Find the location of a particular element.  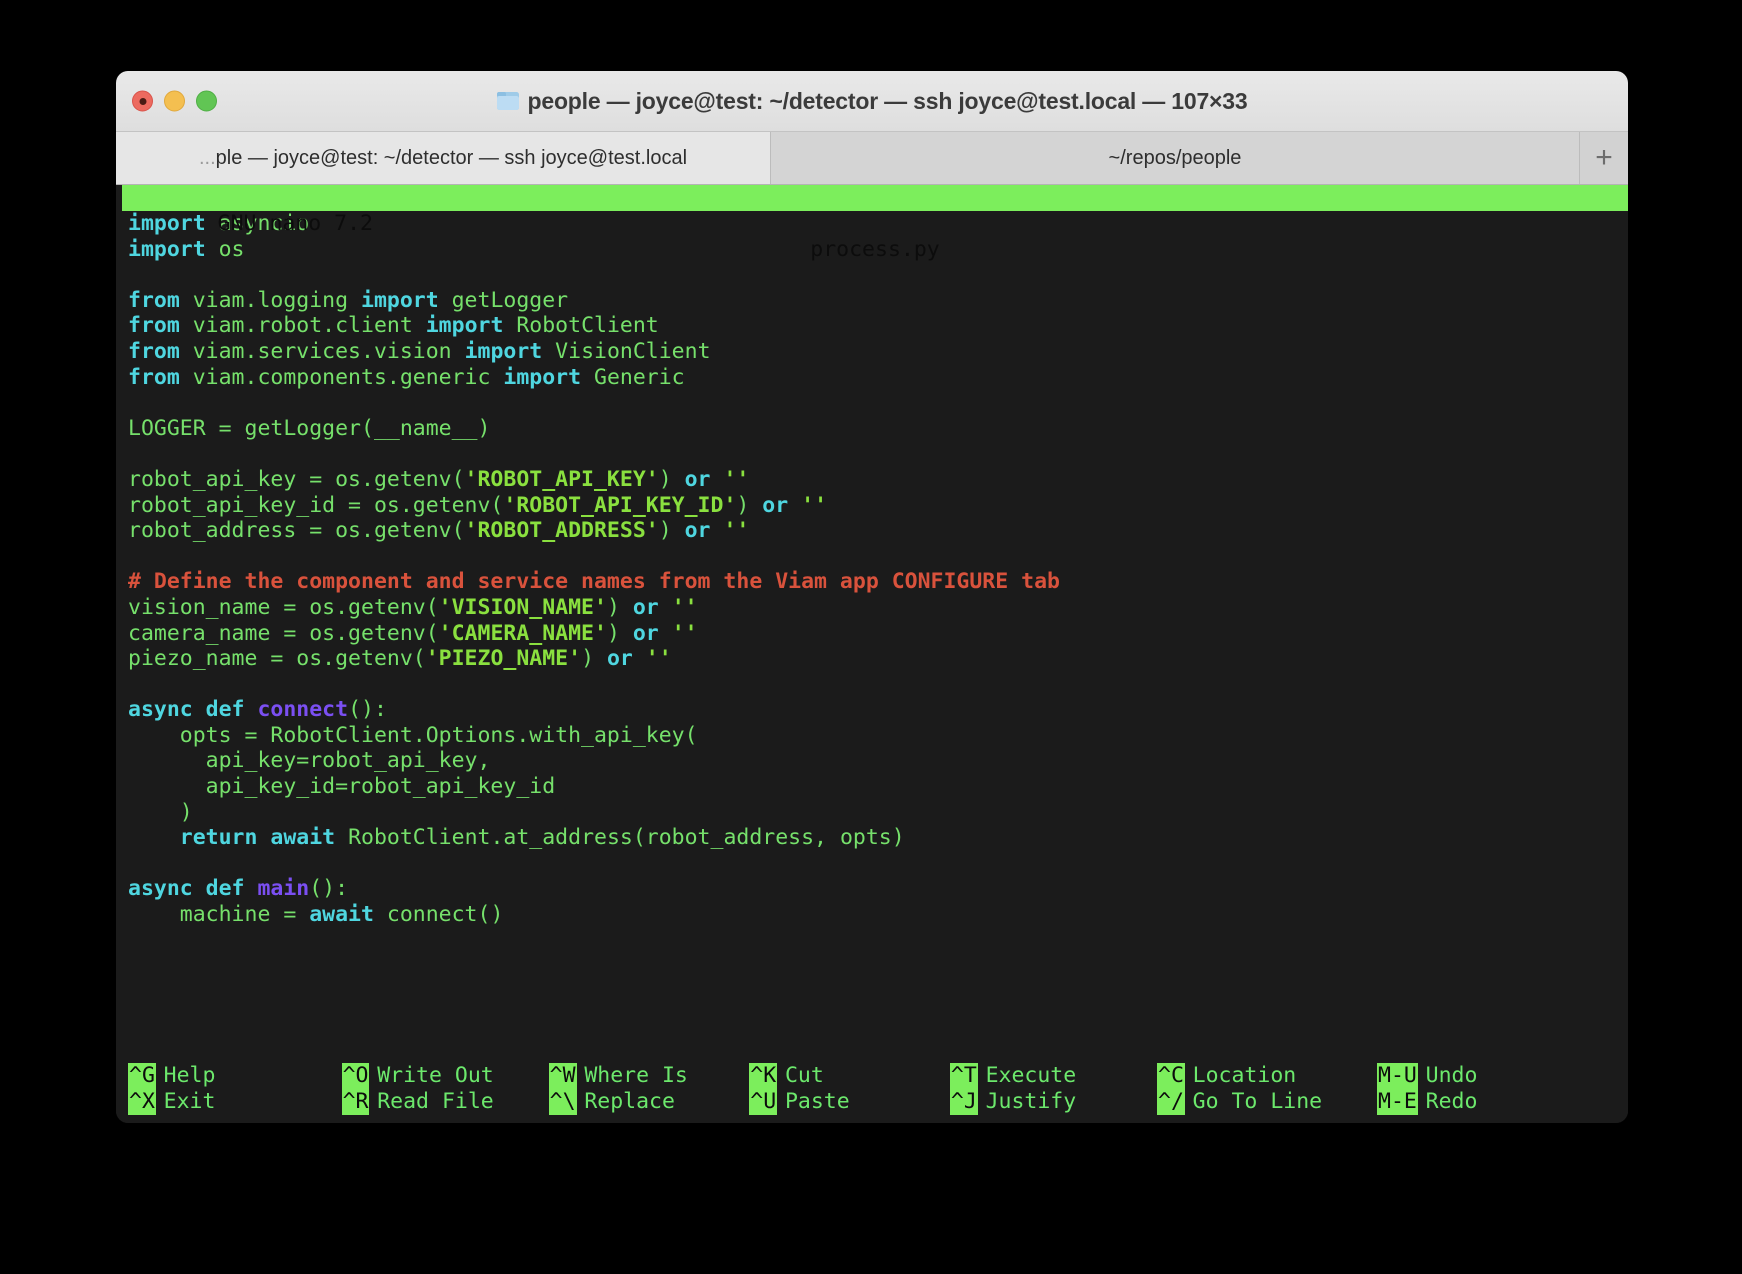

code-token: 'ROBOT_API_KEY_ID' is located at coordinates (620, 505).